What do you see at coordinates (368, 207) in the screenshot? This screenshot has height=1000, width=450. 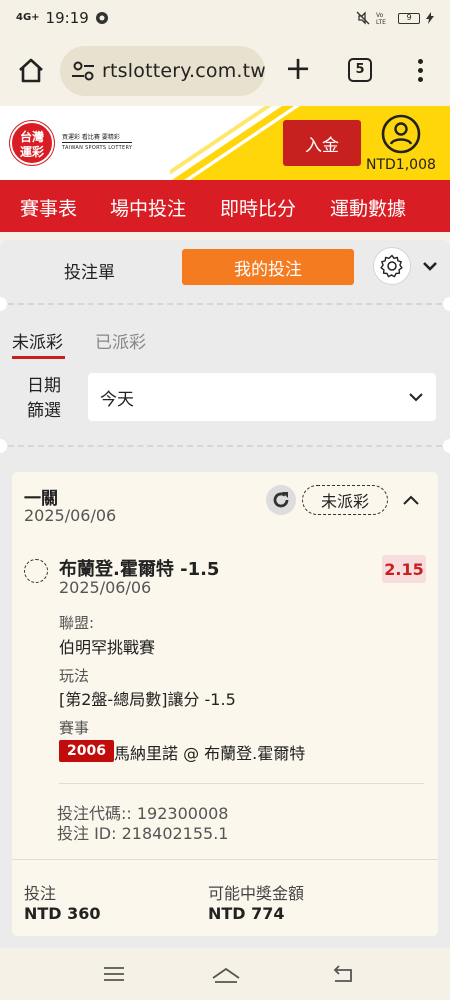 I see `nav-item-sports-data: 運動數據` at bounding box center [368, 207].